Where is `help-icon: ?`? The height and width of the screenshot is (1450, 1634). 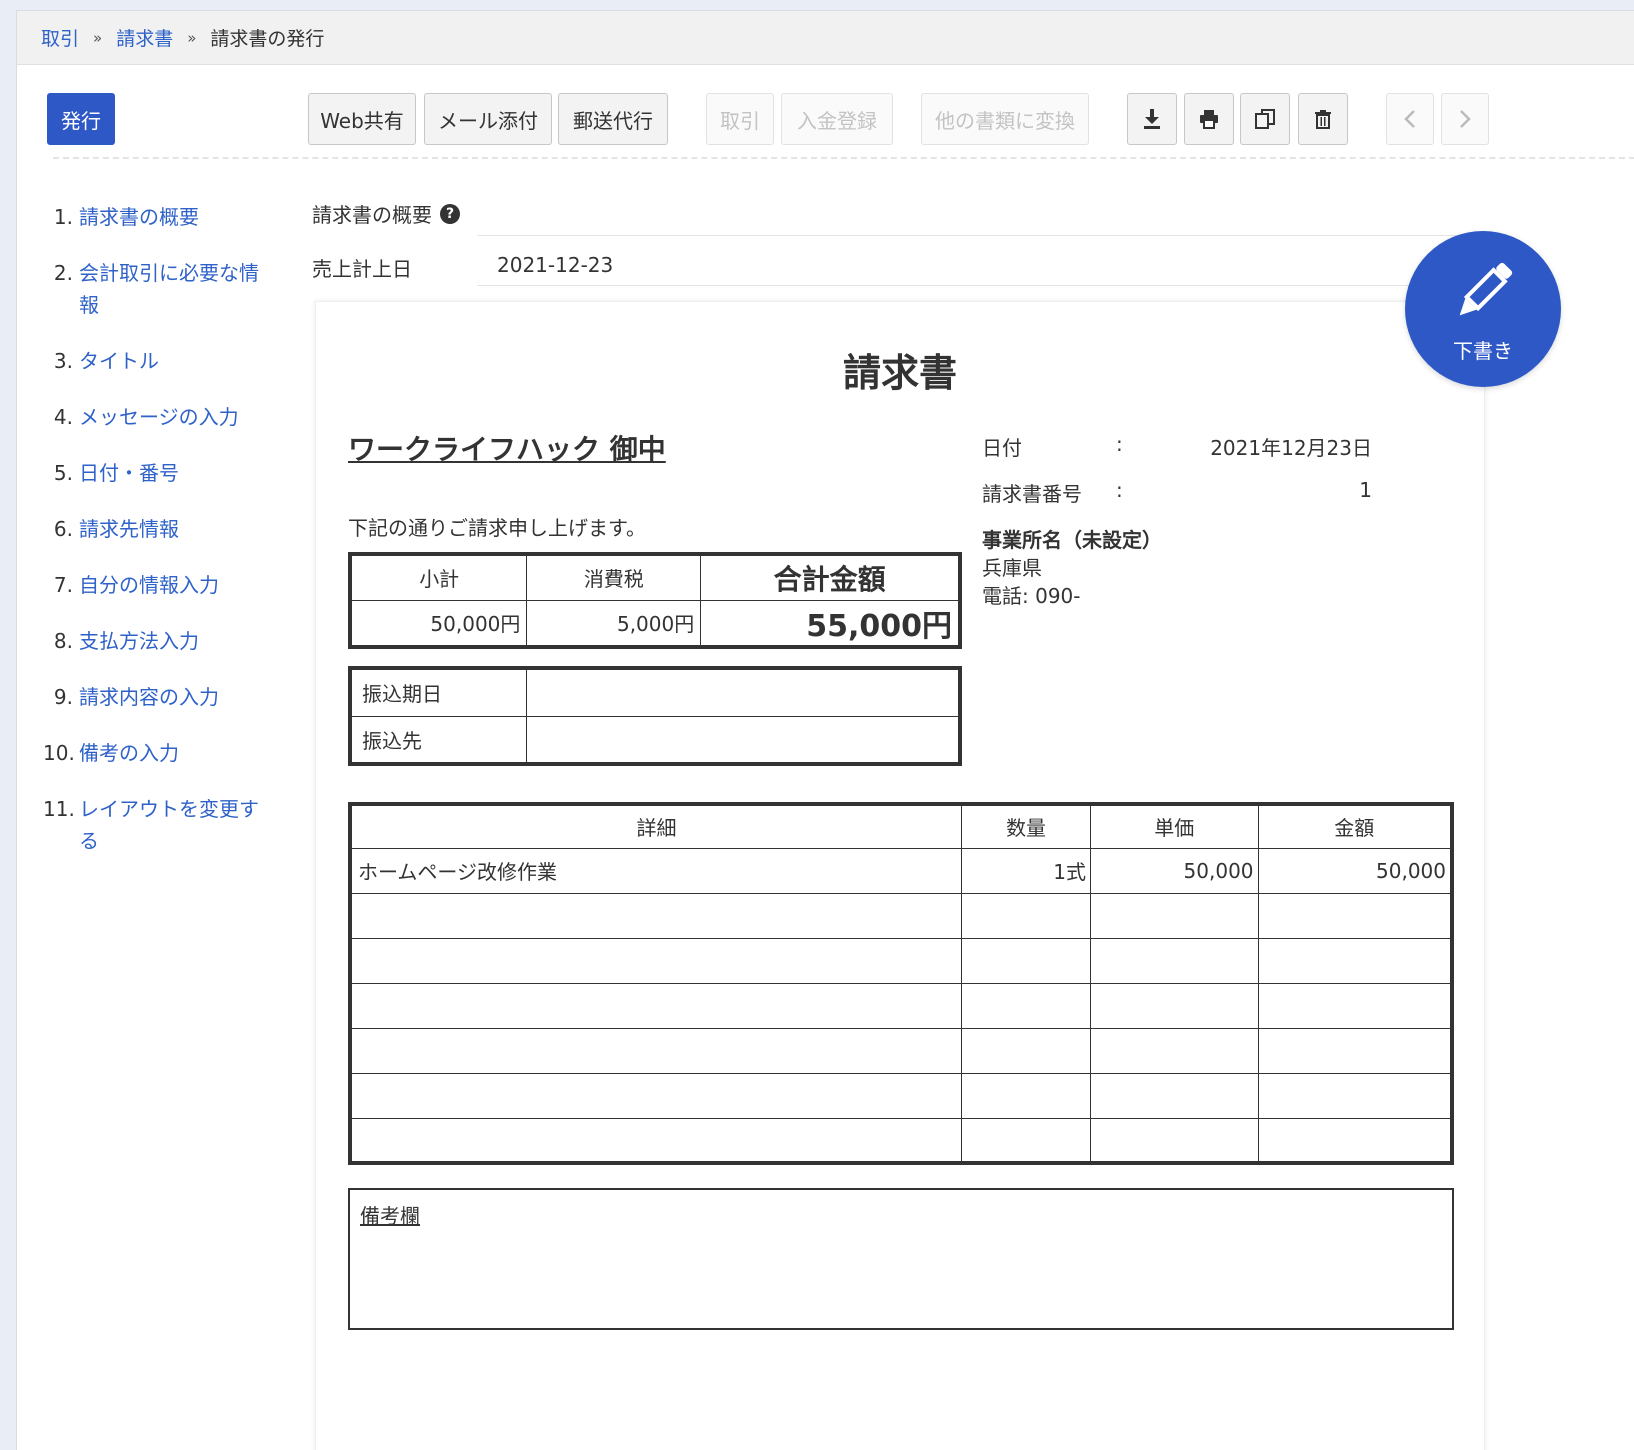 help-icon: ? is located at coordinates (450, 213).